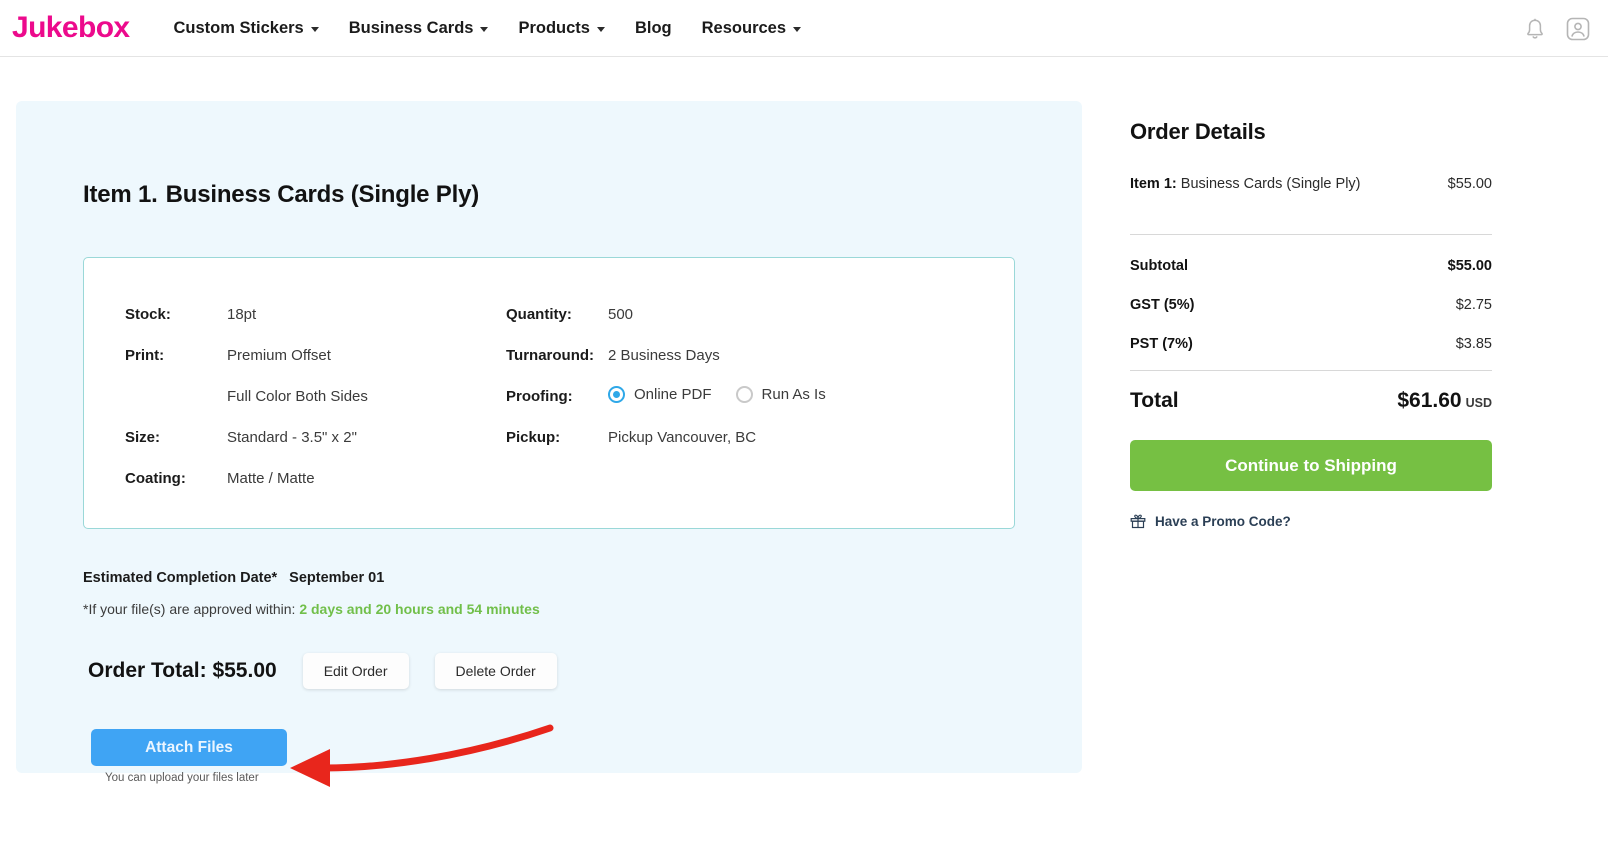  What do you see at coordinates (550, 355) in the screenshot?
I see `spec-label: Turnaround:` at bounding box center [550, 355].